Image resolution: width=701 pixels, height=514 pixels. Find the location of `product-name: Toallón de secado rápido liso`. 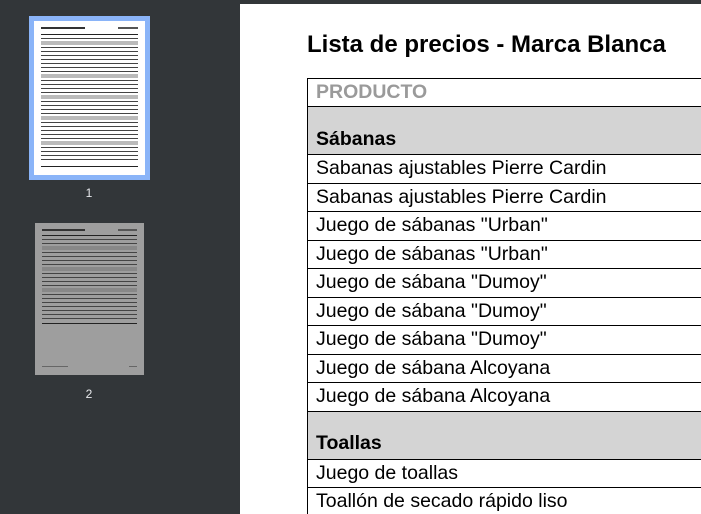

product-name: Toallón de secado rápido liso is located at coordinates (504, 500).